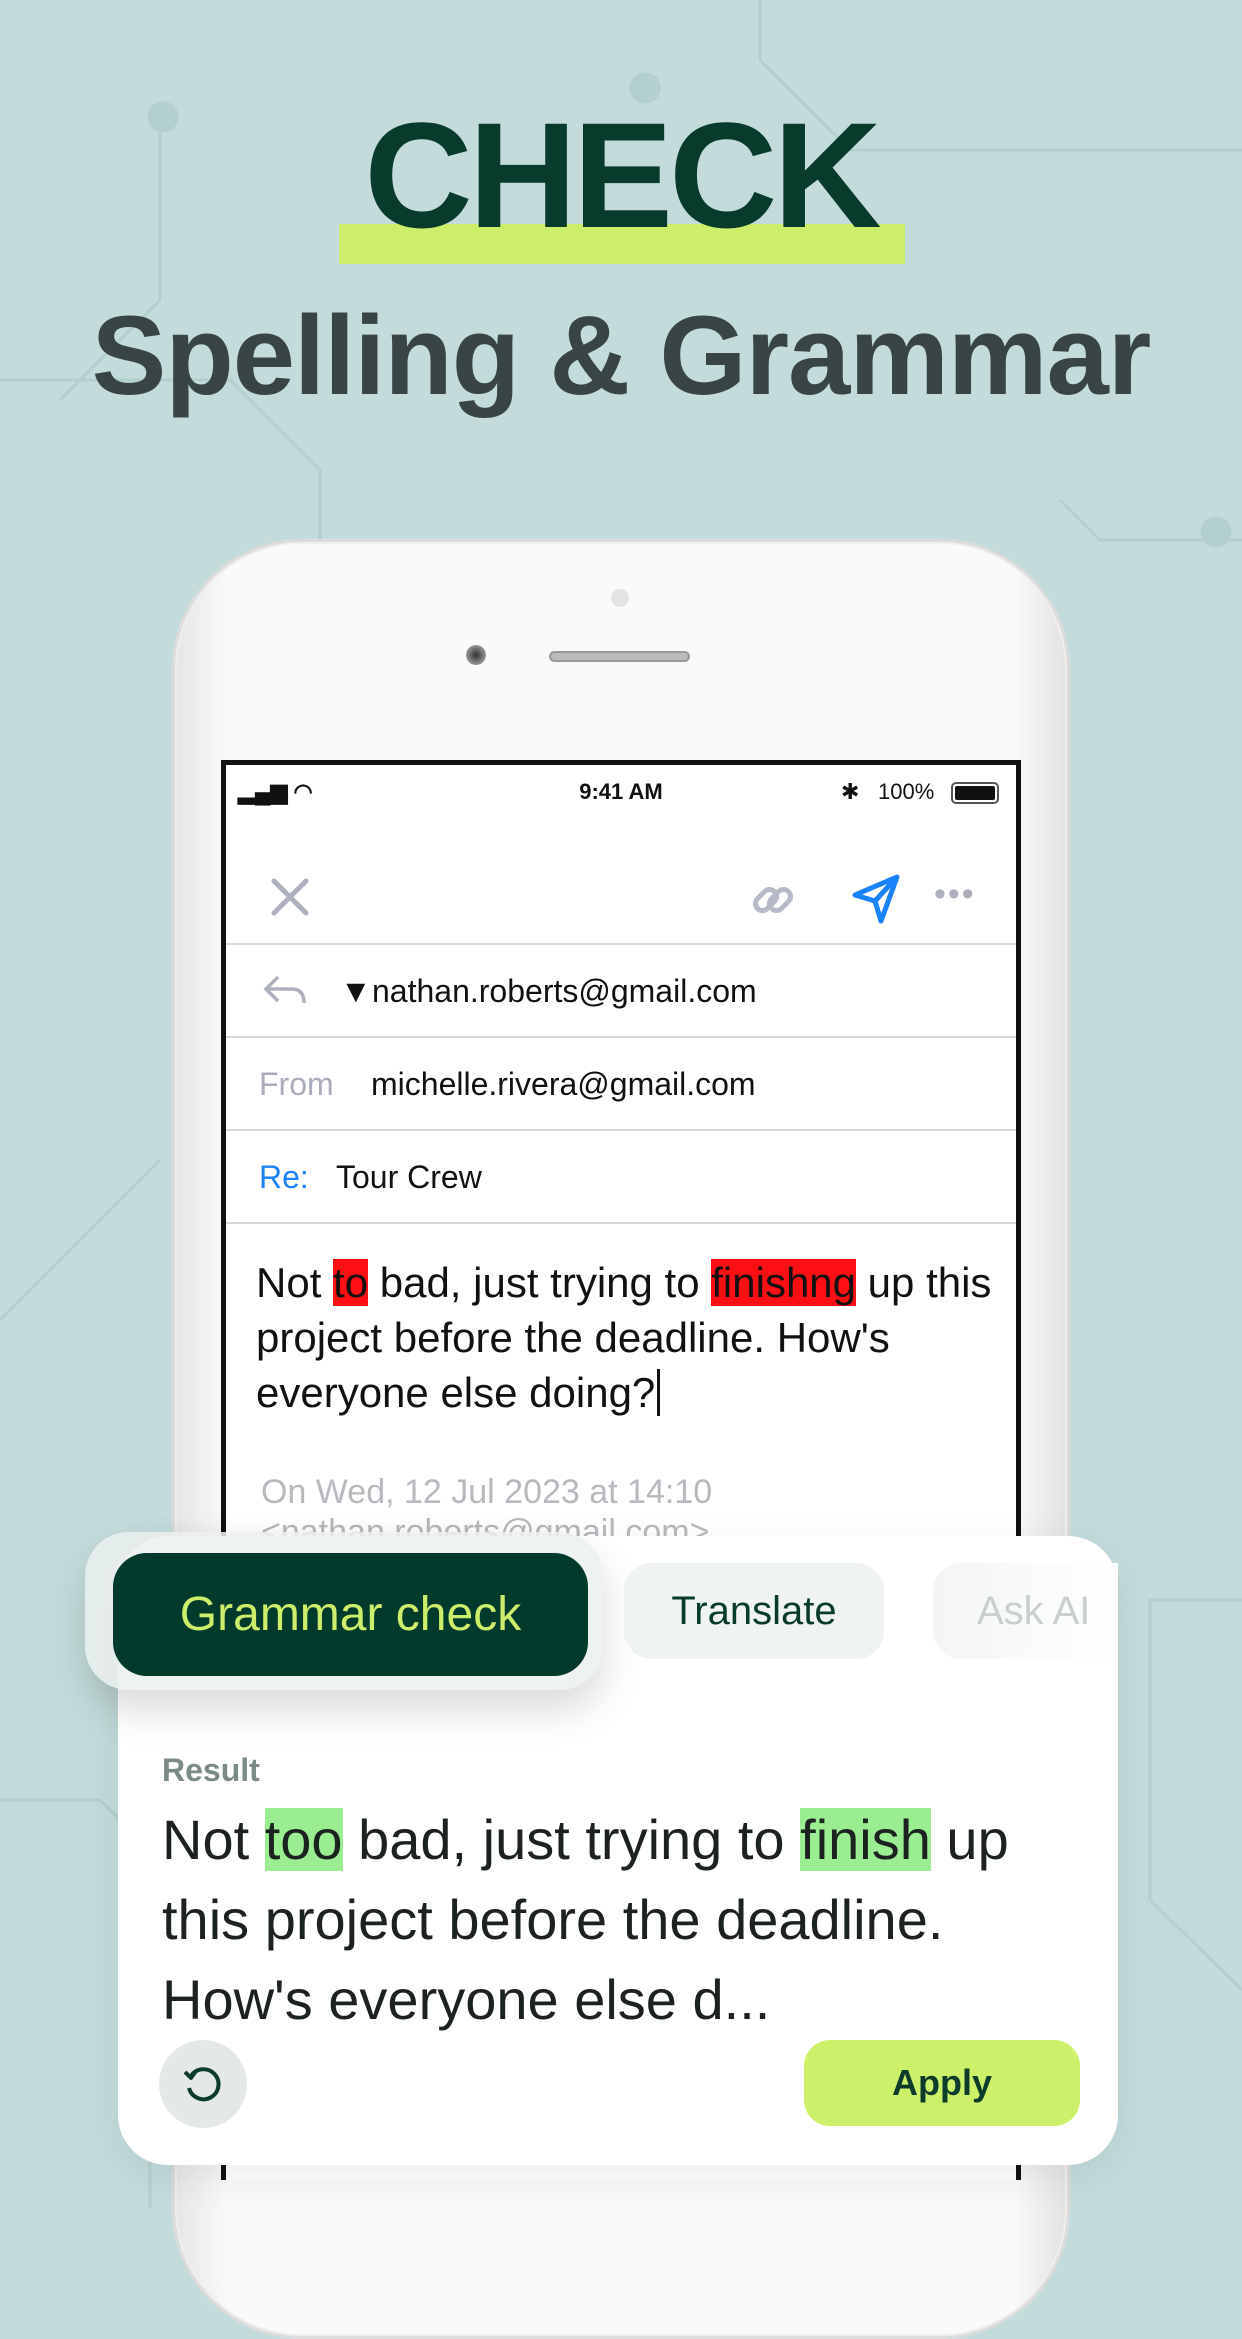  I want to click on send-icon, so click(876, 899).